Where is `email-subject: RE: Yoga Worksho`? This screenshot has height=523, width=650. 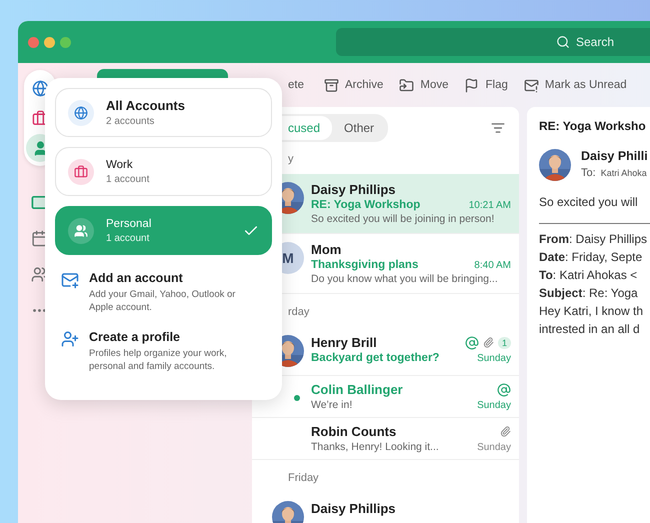
email-subject: RE: Yoga Worksho is located at coordinates (593, 126).